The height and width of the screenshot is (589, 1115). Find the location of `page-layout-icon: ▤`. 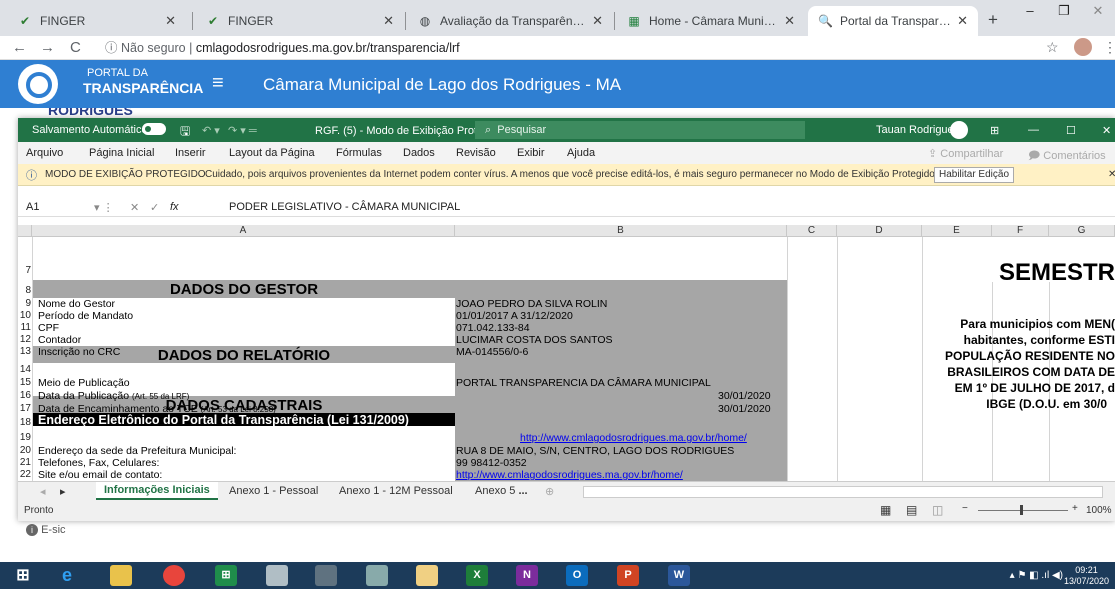

page-layout-icon: ▤ is located at coordinates (911, 510).